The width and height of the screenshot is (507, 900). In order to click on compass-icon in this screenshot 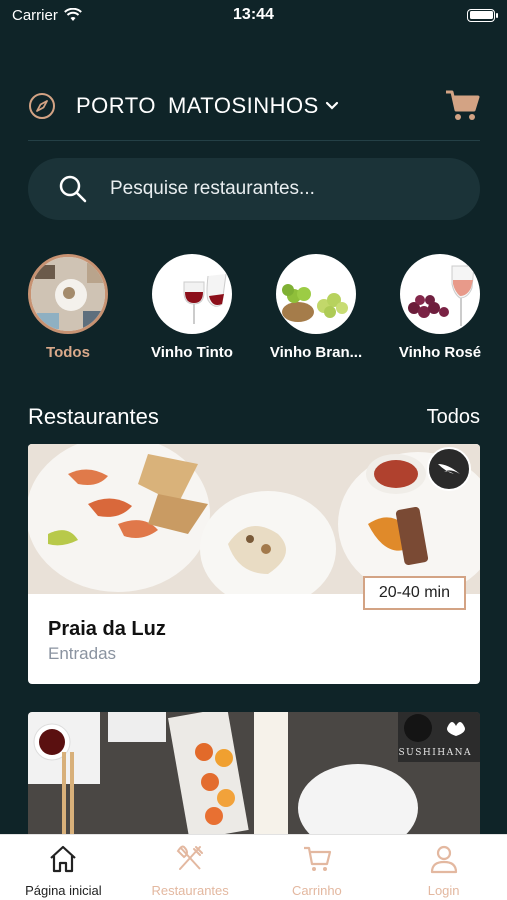, I will do `click(42, 106)`.